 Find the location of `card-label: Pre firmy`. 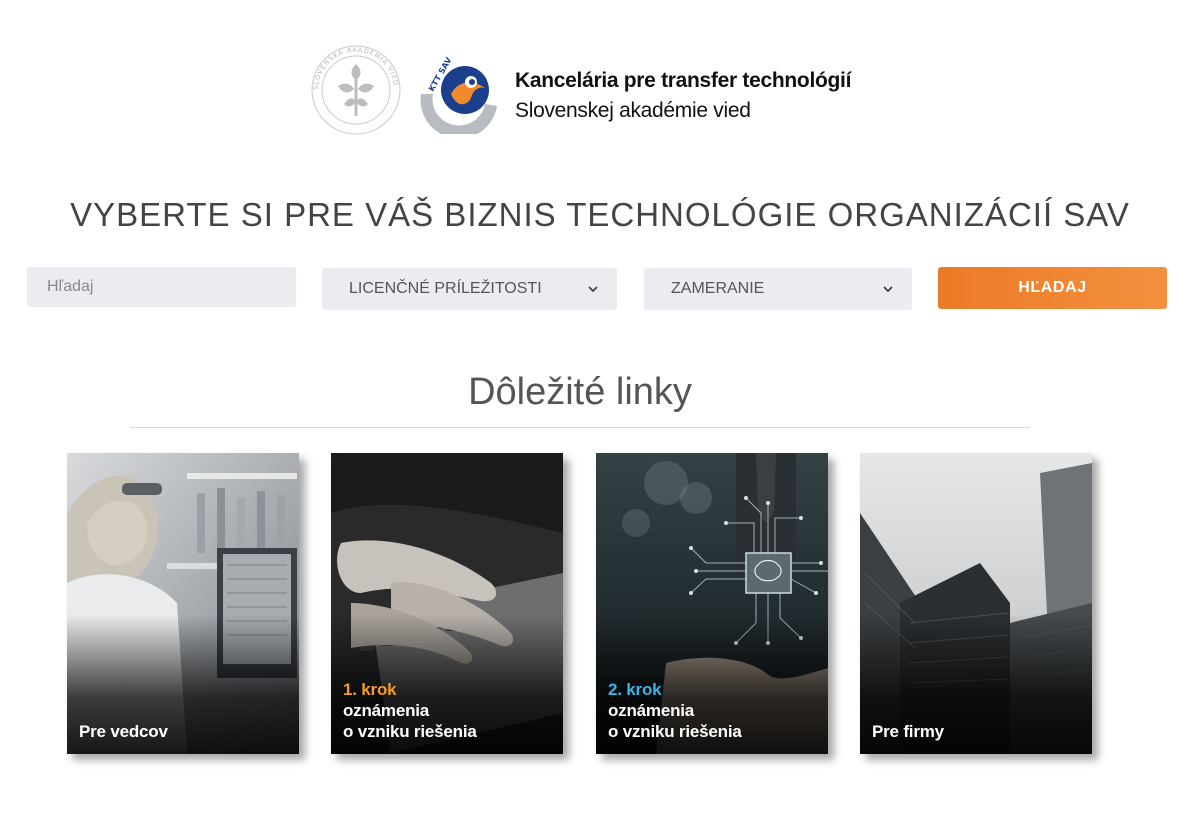

card-label: Pre firmy is located at coordinates (908, 731).